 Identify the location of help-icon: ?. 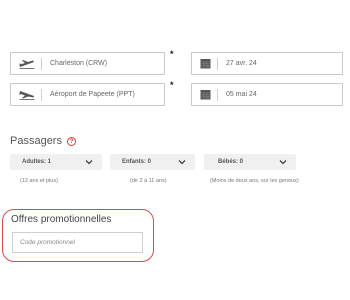
(71, 141).